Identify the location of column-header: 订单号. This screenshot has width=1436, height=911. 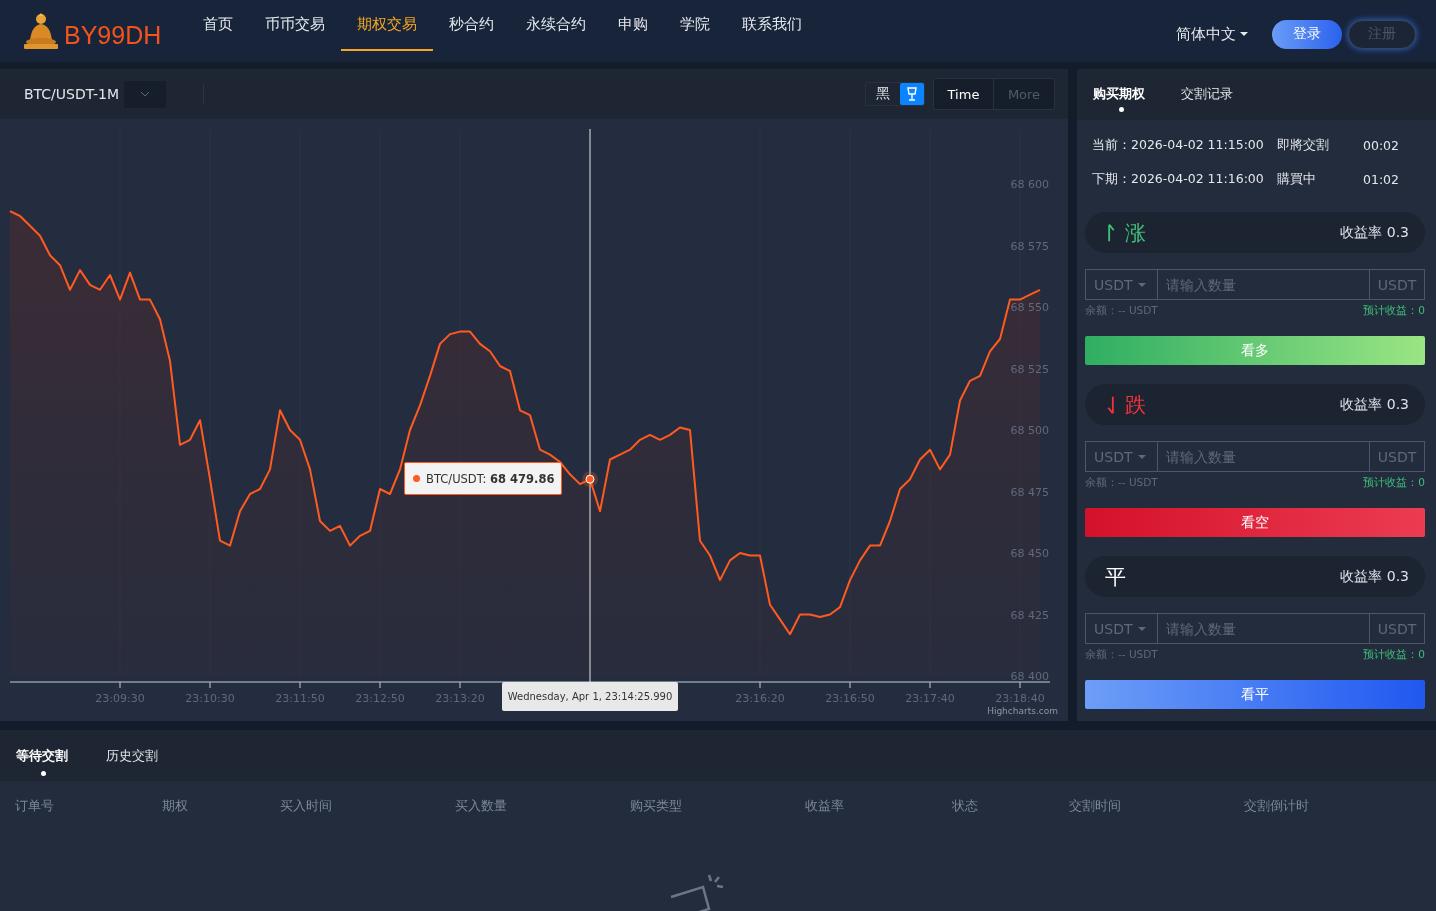
(35, 806).